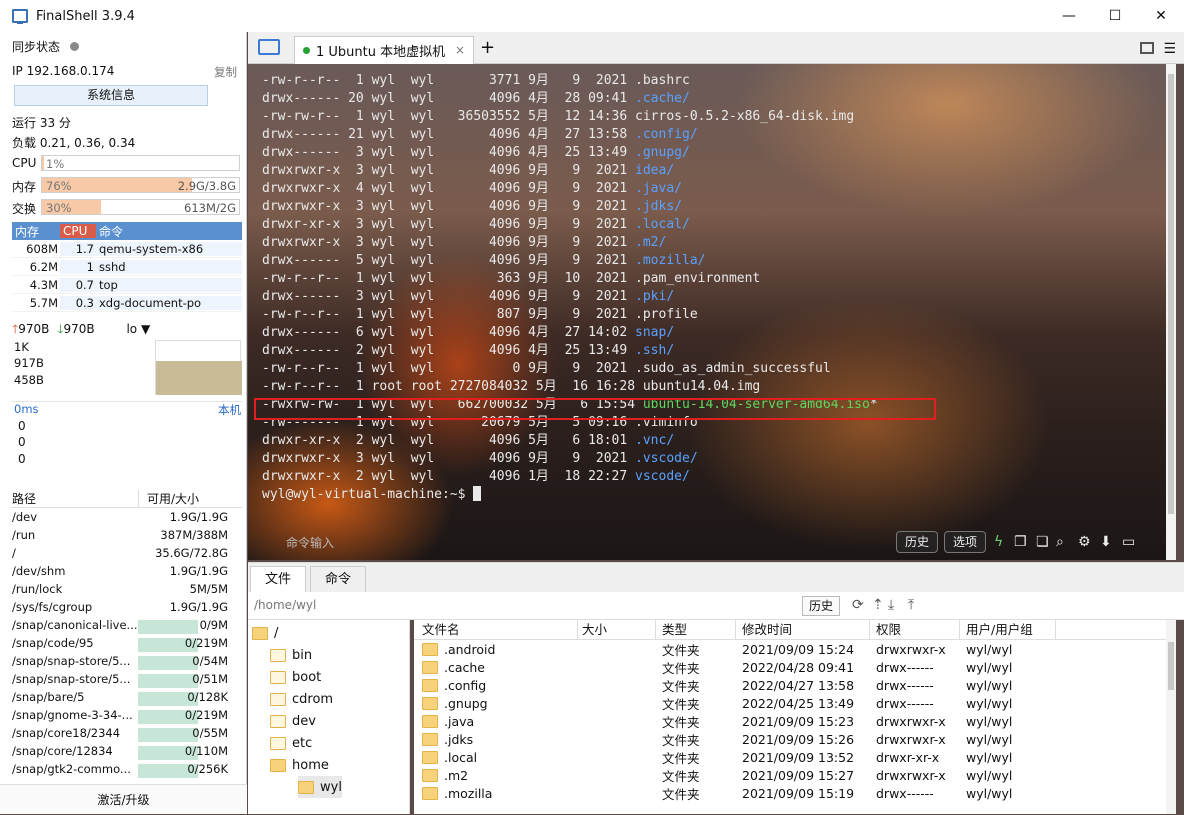 The image size is (1184, 815). What do you see at coordinates (269, 47) in the screenshot?
I see `open-folder-icon` at bounding box center [269, 47].